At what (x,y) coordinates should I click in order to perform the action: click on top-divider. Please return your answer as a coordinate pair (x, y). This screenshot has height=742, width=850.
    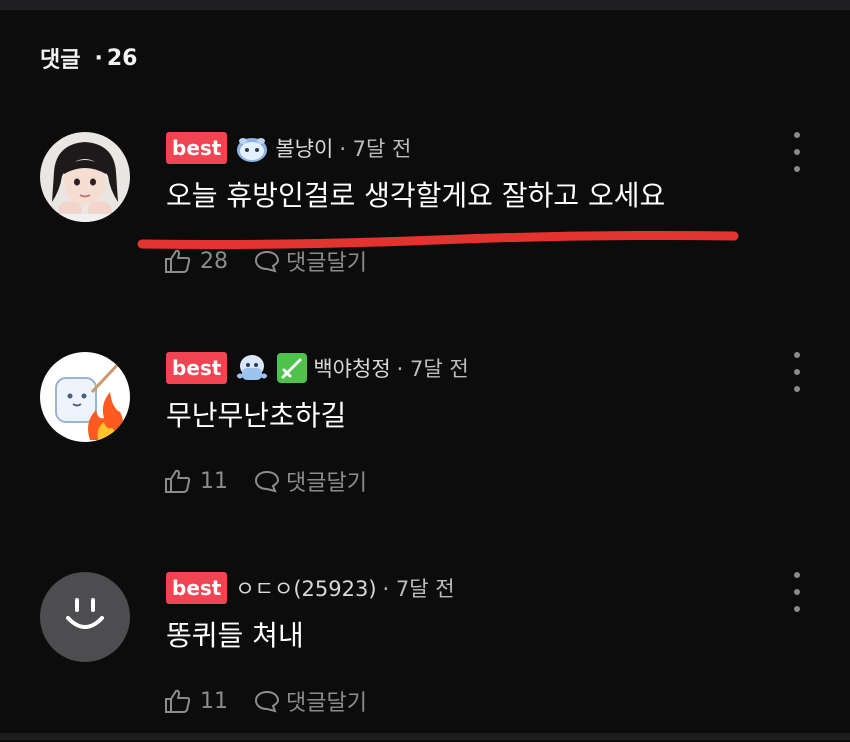
    Looking at the image, I should click on (425, 5).